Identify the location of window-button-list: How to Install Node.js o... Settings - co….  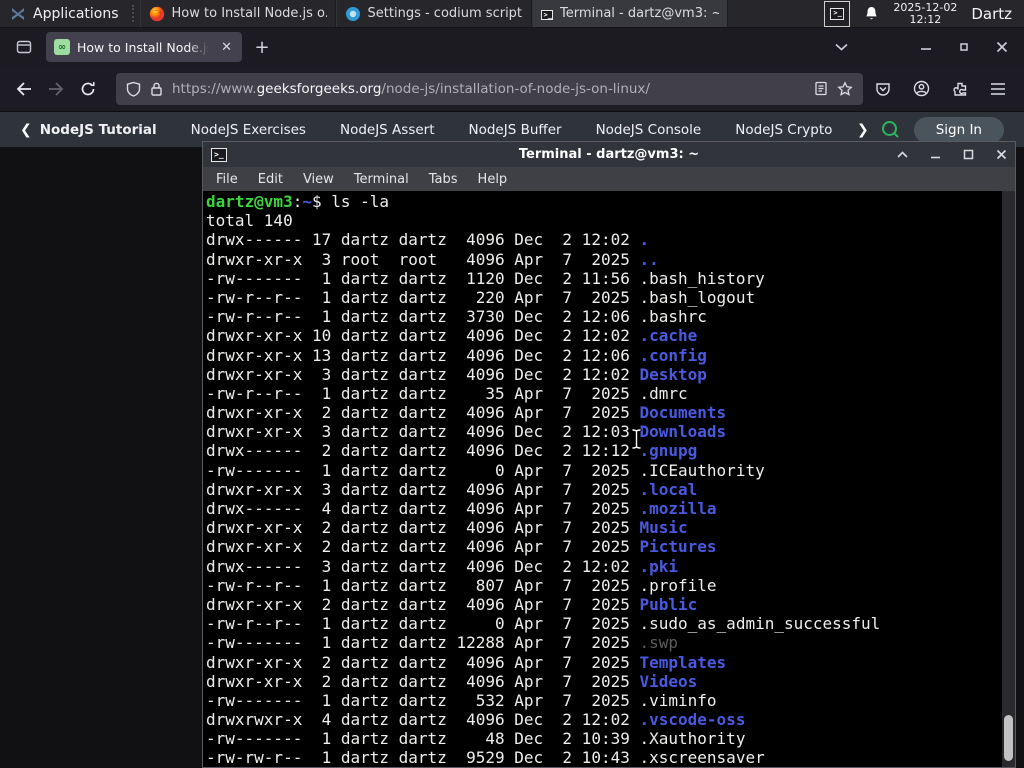
(433, 13).